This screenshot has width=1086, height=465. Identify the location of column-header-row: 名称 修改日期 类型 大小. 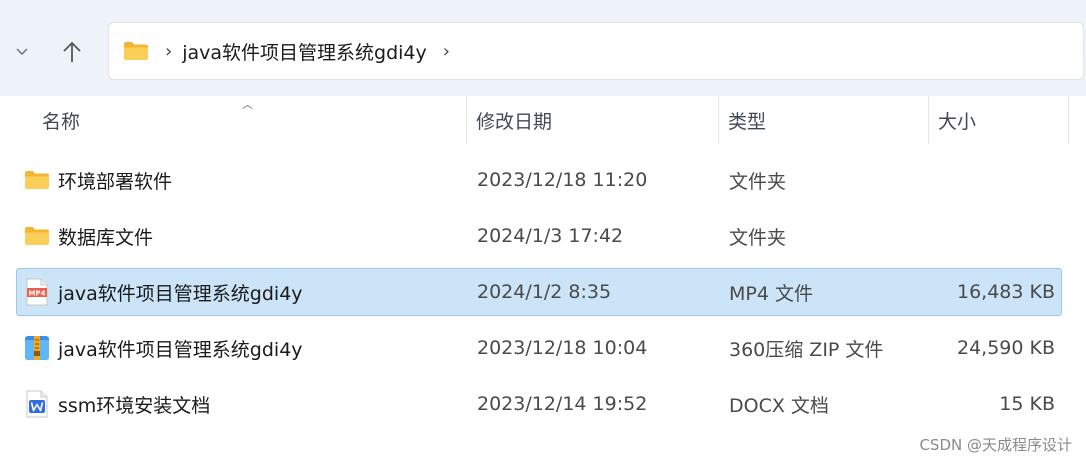
(543, 120).